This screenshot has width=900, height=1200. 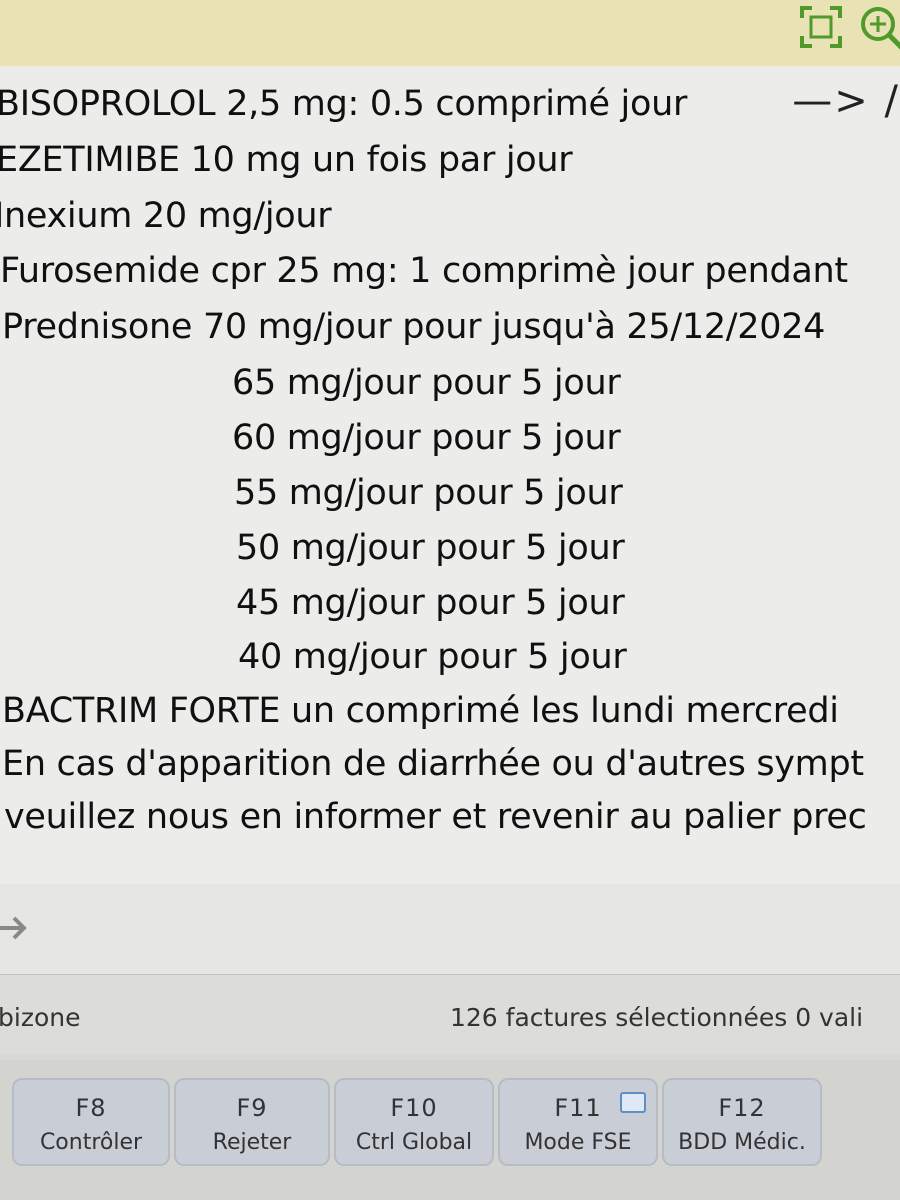 What do you see at coordinates (426, 438) in the screenshot?
I see `prescription-line: 60 mg/jour pour 5 jour` at bounding box center [426, 438].